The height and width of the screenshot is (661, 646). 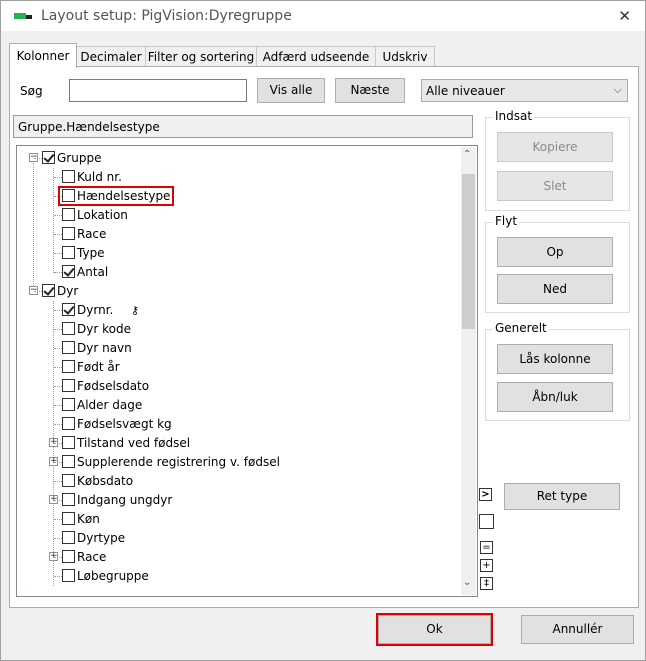 I want to click on tree-item: + Tilstand ved fødsel, so click(x=237, y=443).